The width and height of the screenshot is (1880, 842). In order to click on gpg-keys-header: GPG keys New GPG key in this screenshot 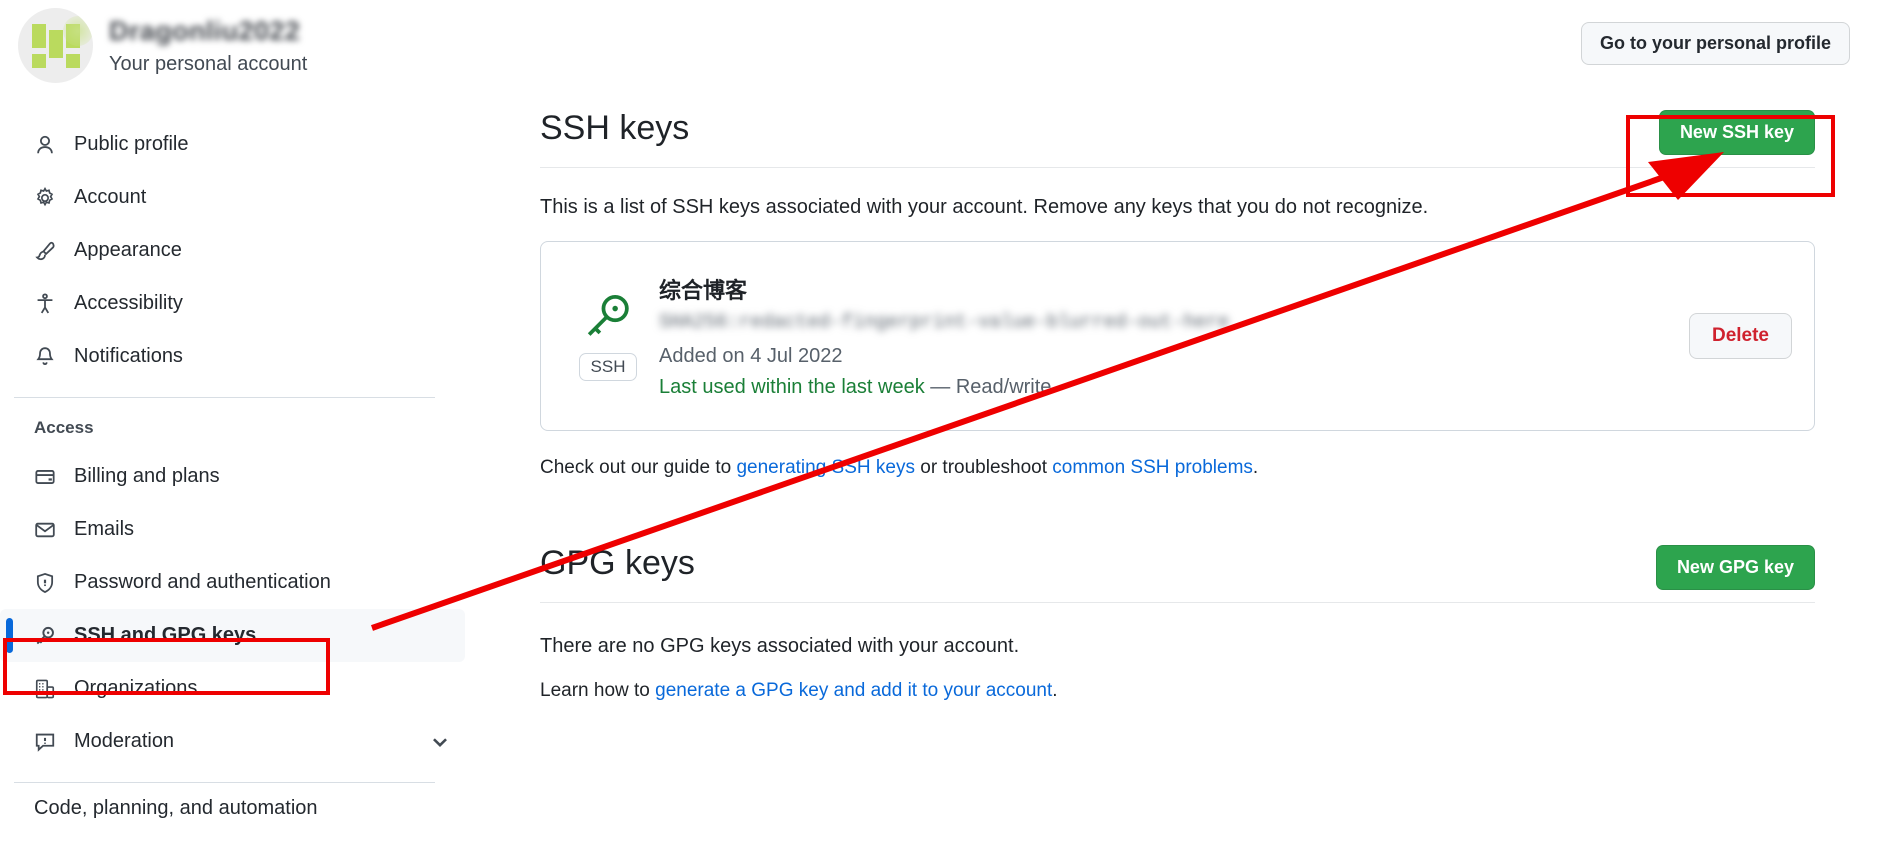, I will do `click(1177, 573)`.